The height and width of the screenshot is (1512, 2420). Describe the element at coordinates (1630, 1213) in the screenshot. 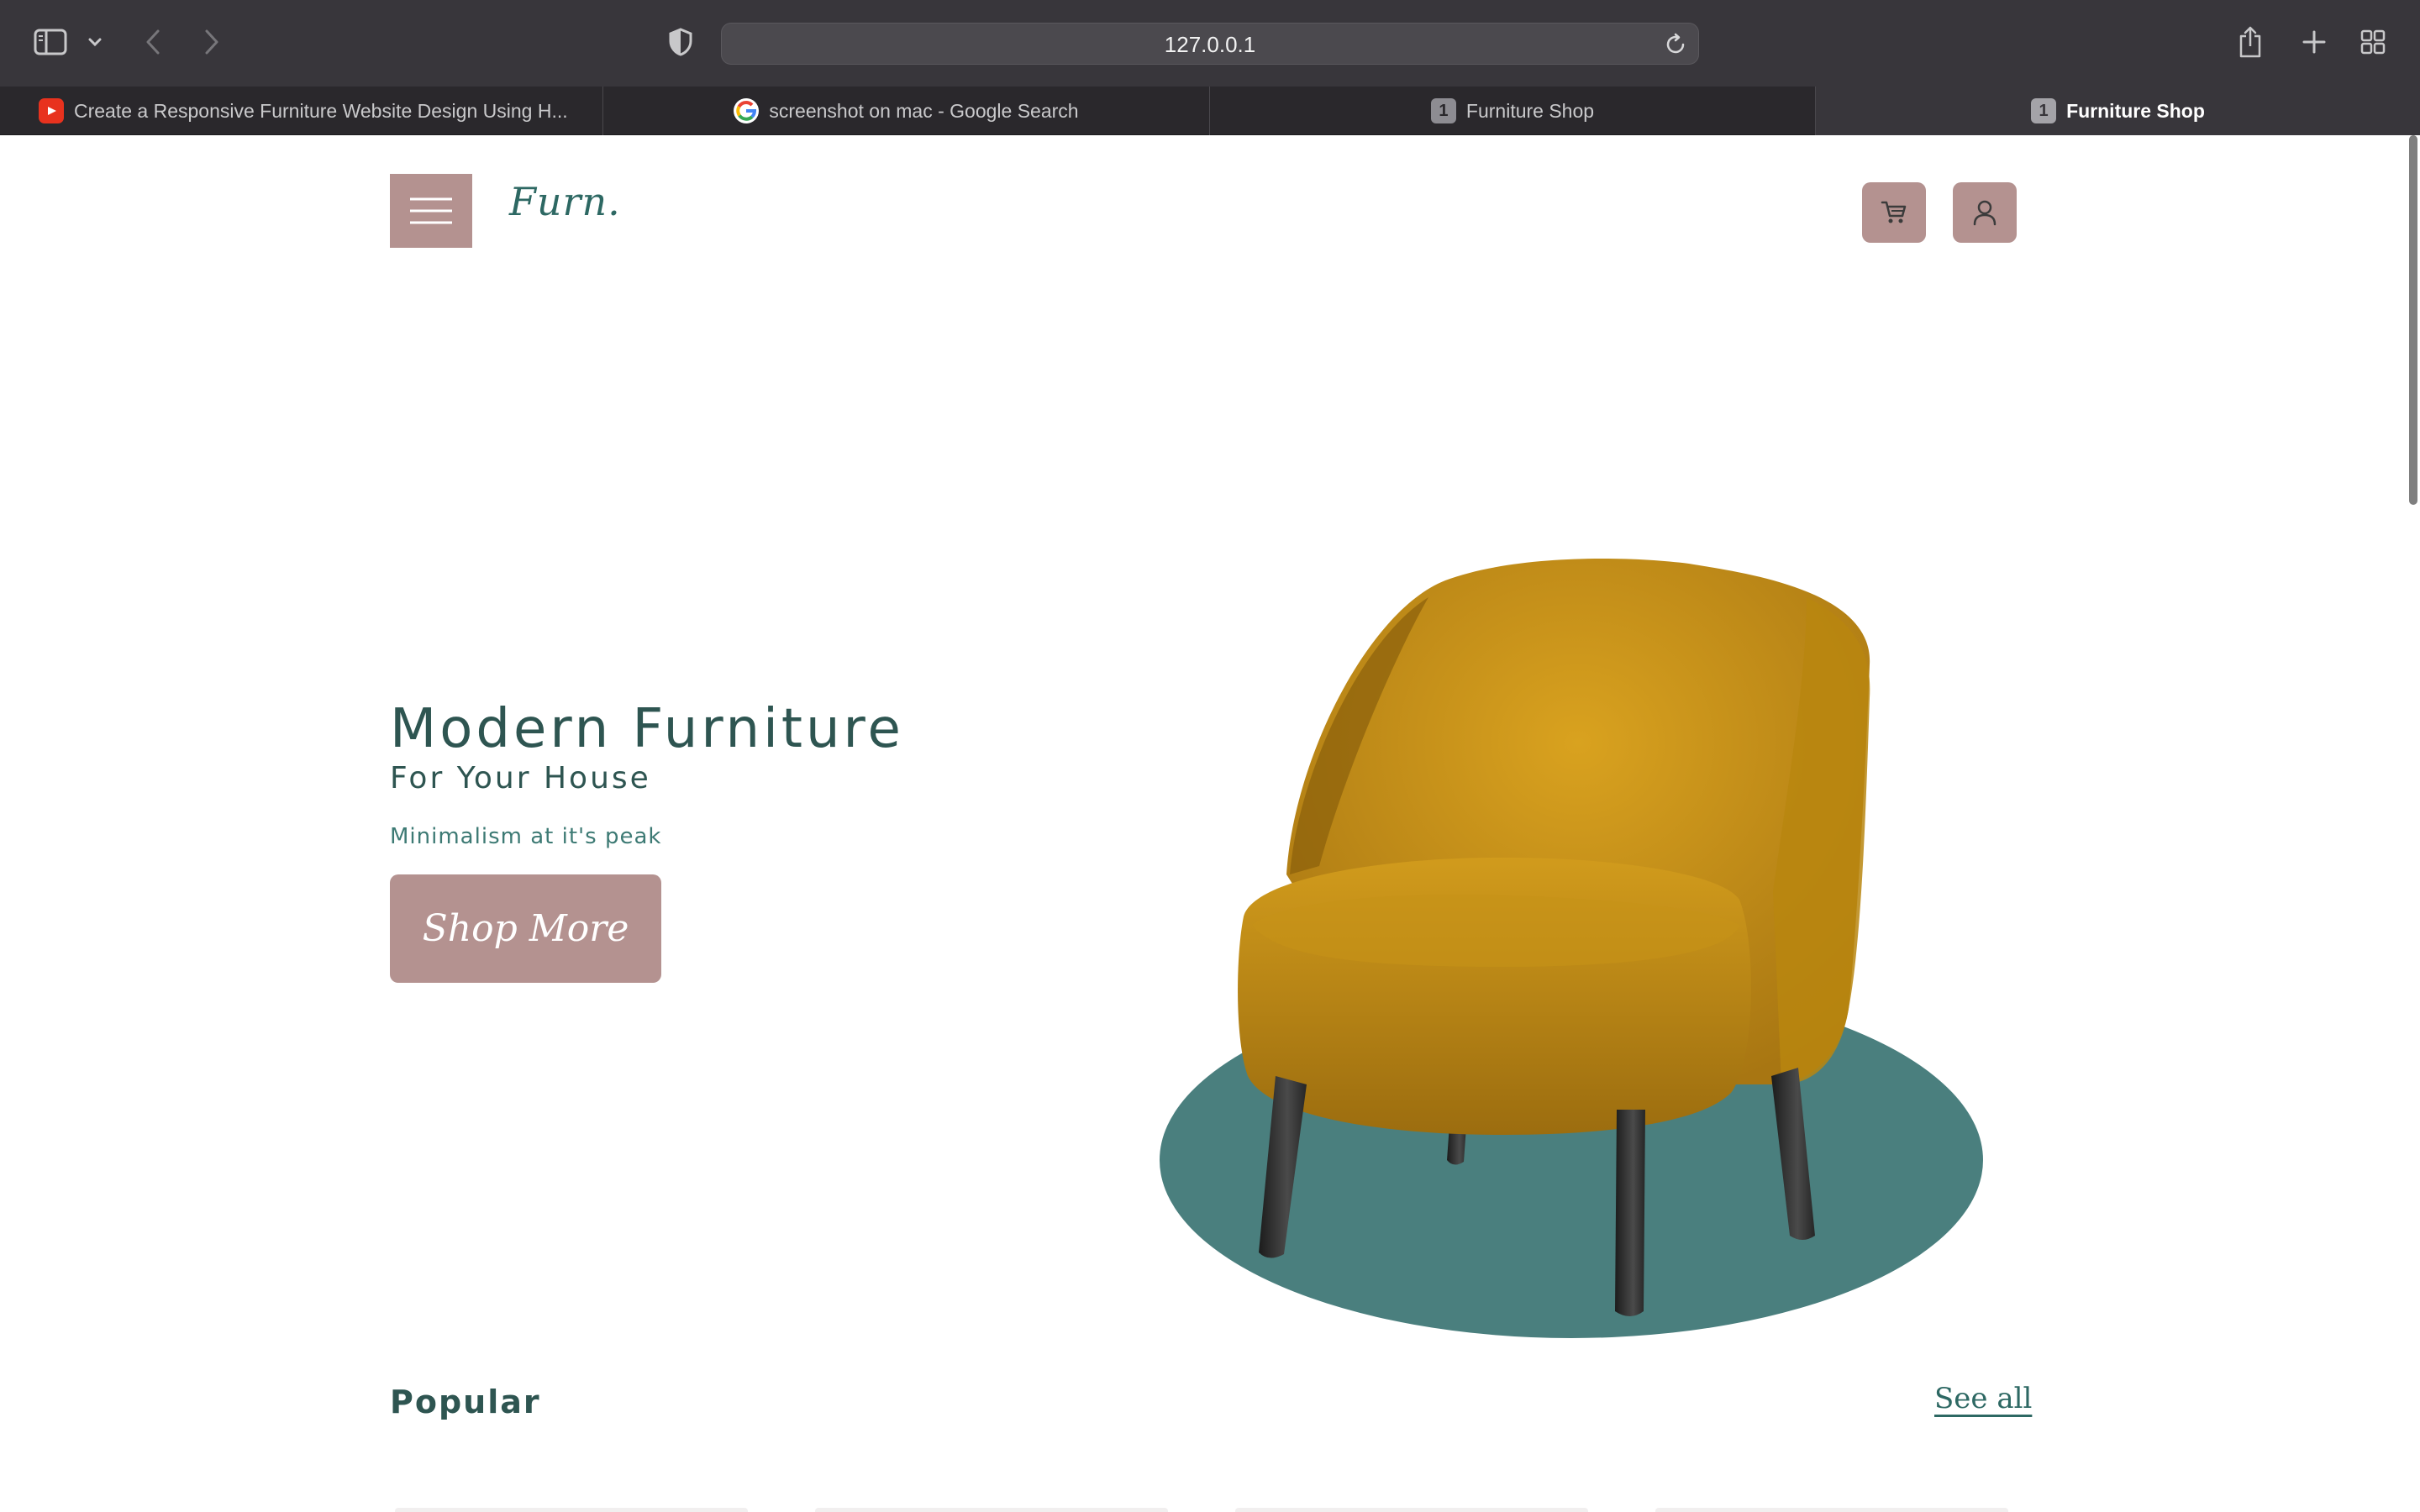

I see `chair-leg` at that location.